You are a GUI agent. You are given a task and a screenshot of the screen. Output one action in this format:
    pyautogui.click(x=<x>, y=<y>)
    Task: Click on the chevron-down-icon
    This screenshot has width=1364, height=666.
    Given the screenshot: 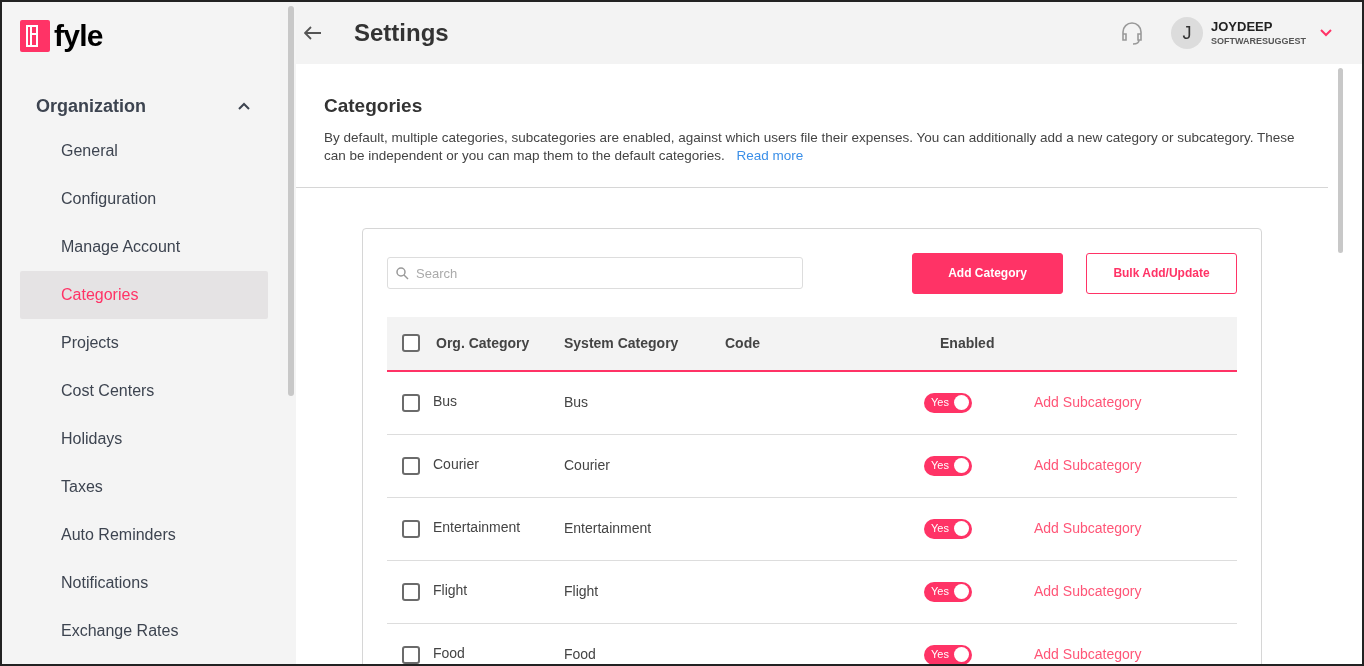 What is the action you would take?
    pyautogui.click(x=1326, y=33)
    